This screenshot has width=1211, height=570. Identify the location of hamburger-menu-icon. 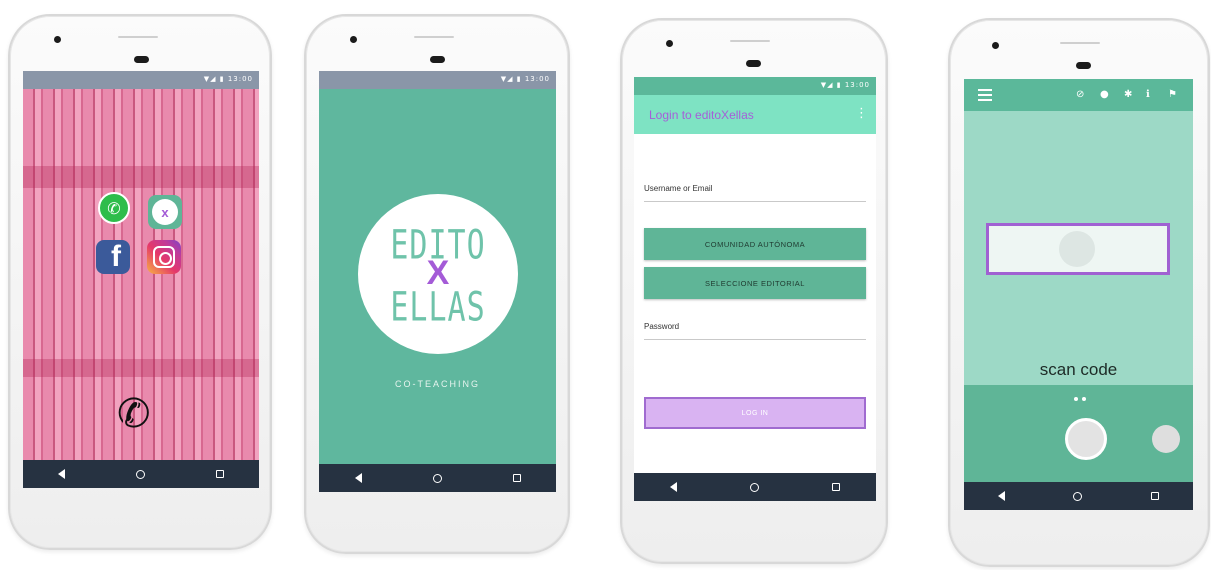
(985, 96).